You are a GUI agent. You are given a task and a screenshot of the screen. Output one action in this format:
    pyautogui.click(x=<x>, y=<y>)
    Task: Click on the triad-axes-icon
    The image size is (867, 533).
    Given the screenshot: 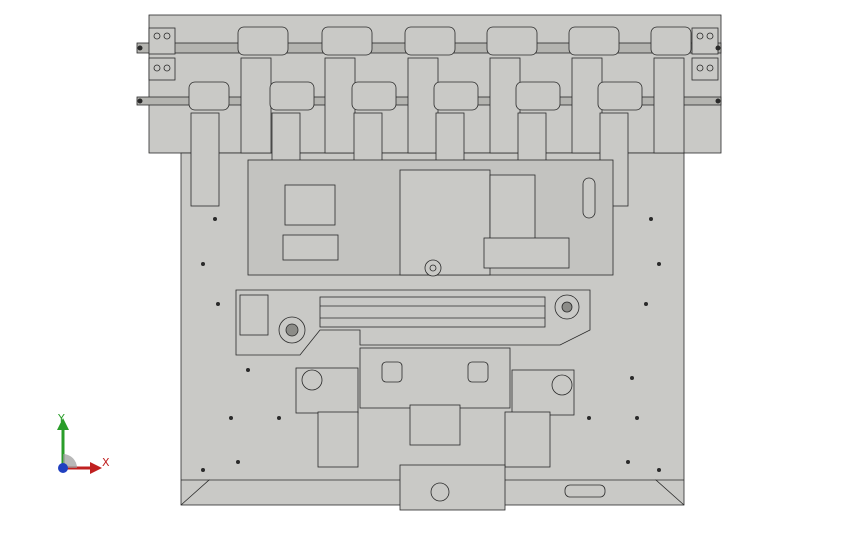 What is the action you would take?
    pyautogui.click(x=79, y=446)
    